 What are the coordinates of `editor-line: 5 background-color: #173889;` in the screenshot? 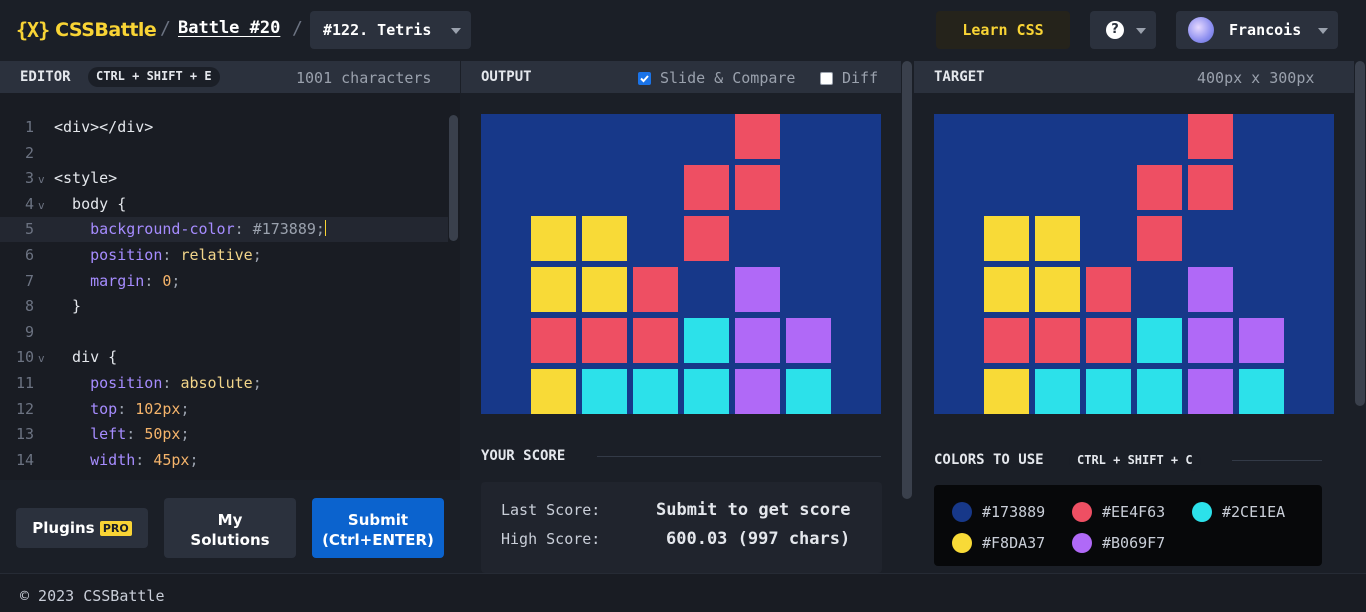 It's located at (224, 230).